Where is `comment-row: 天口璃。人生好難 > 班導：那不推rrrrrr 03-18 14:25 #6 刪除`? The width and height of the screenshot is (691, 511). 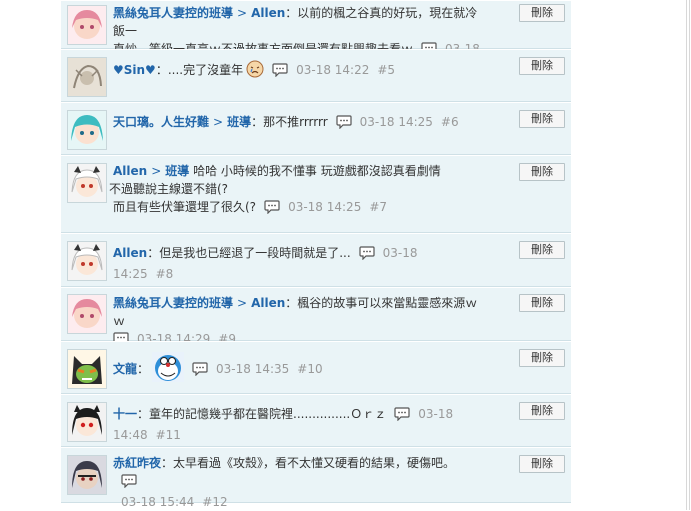 comment-row: 天口璃。人生好難 > 班導：那不推rrrrrr 03-18 14:25 #6 刪除 is located at coordinates (316, 128).